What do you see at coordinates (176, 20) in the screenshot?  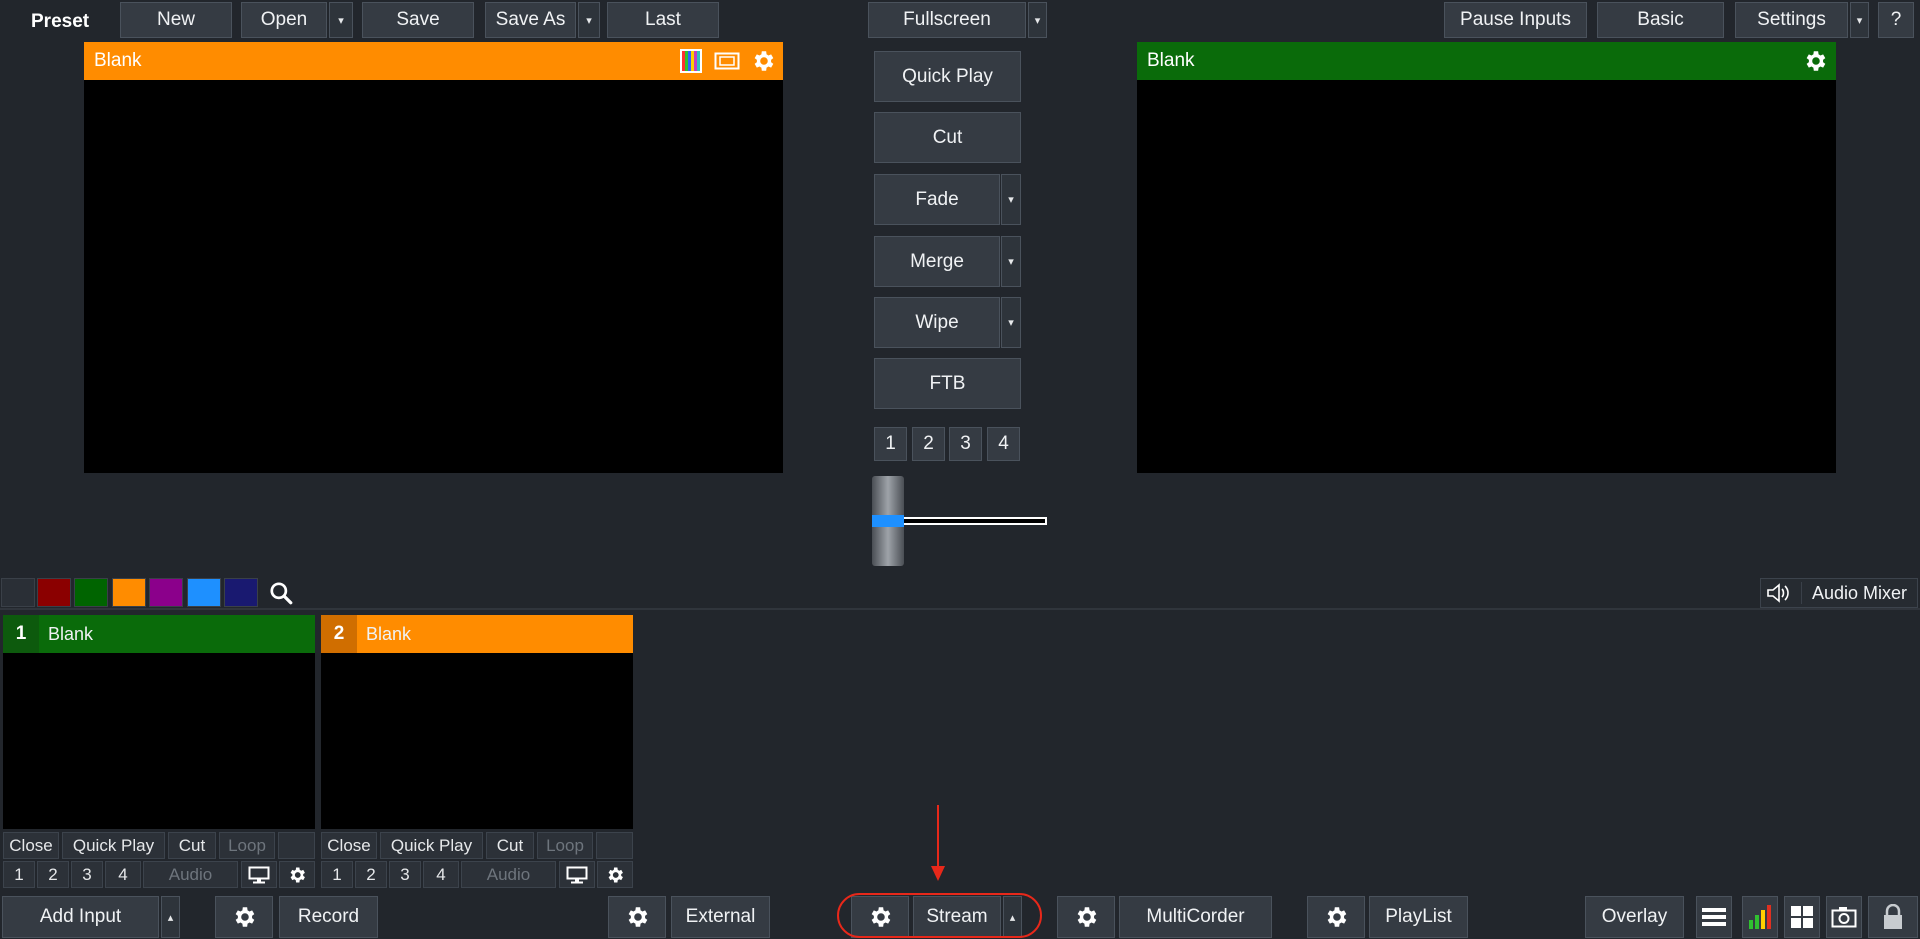 I see `new-button: New` at bounding box center [176, 20].